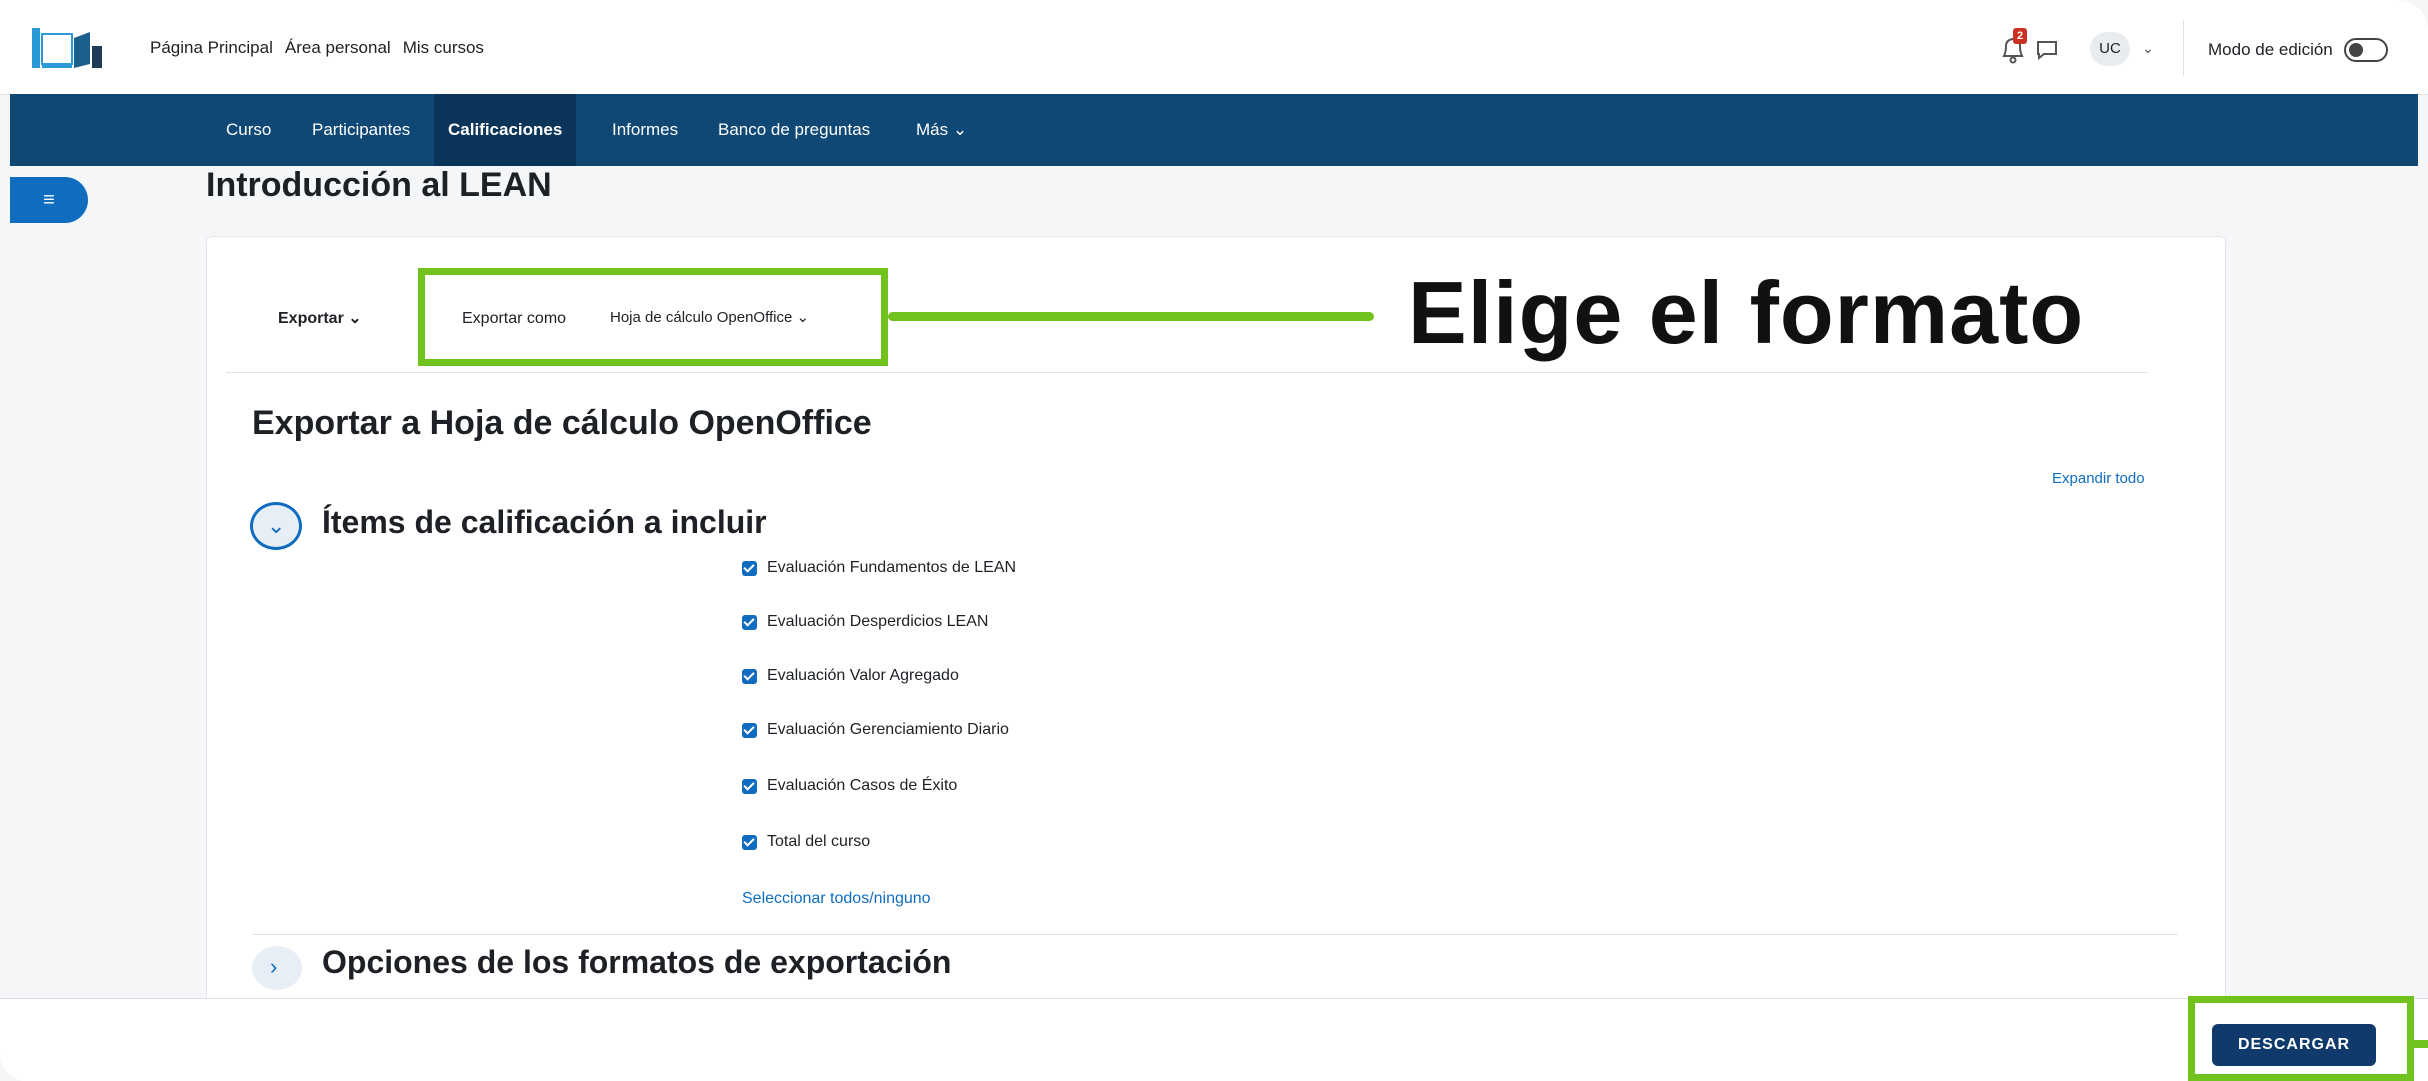  I want to click on checkbox-label: Evaluación Desperdicios LEAN, so click(878, 621).